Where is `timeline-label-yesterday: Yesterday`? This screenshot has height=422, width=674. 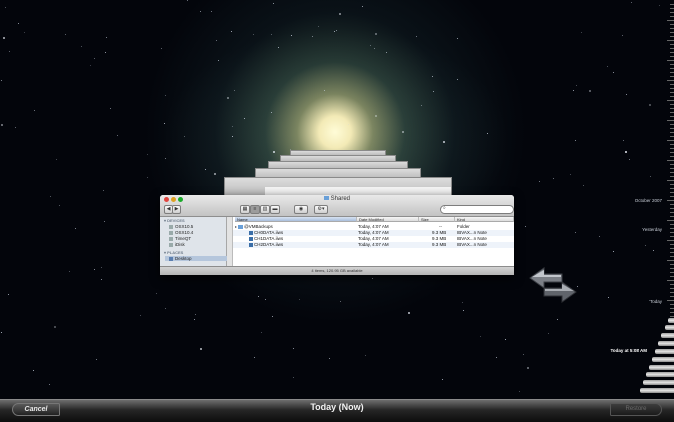
timeline-label-yesterday: Yesterday is located at coordinates (652, 229).